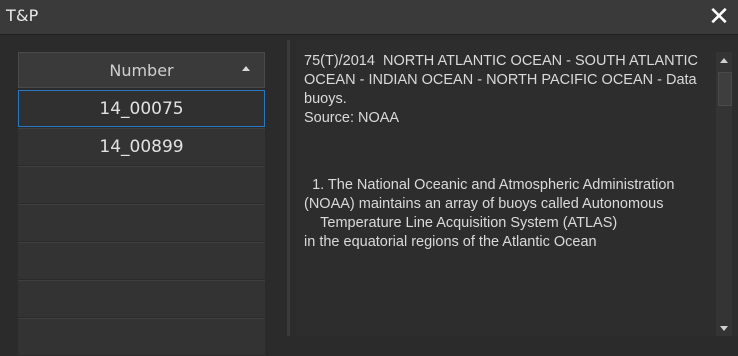 Image resolution: width=738 pixels, height=356 pixels. I want to click on column-header-number: Number, so click(141, 70).